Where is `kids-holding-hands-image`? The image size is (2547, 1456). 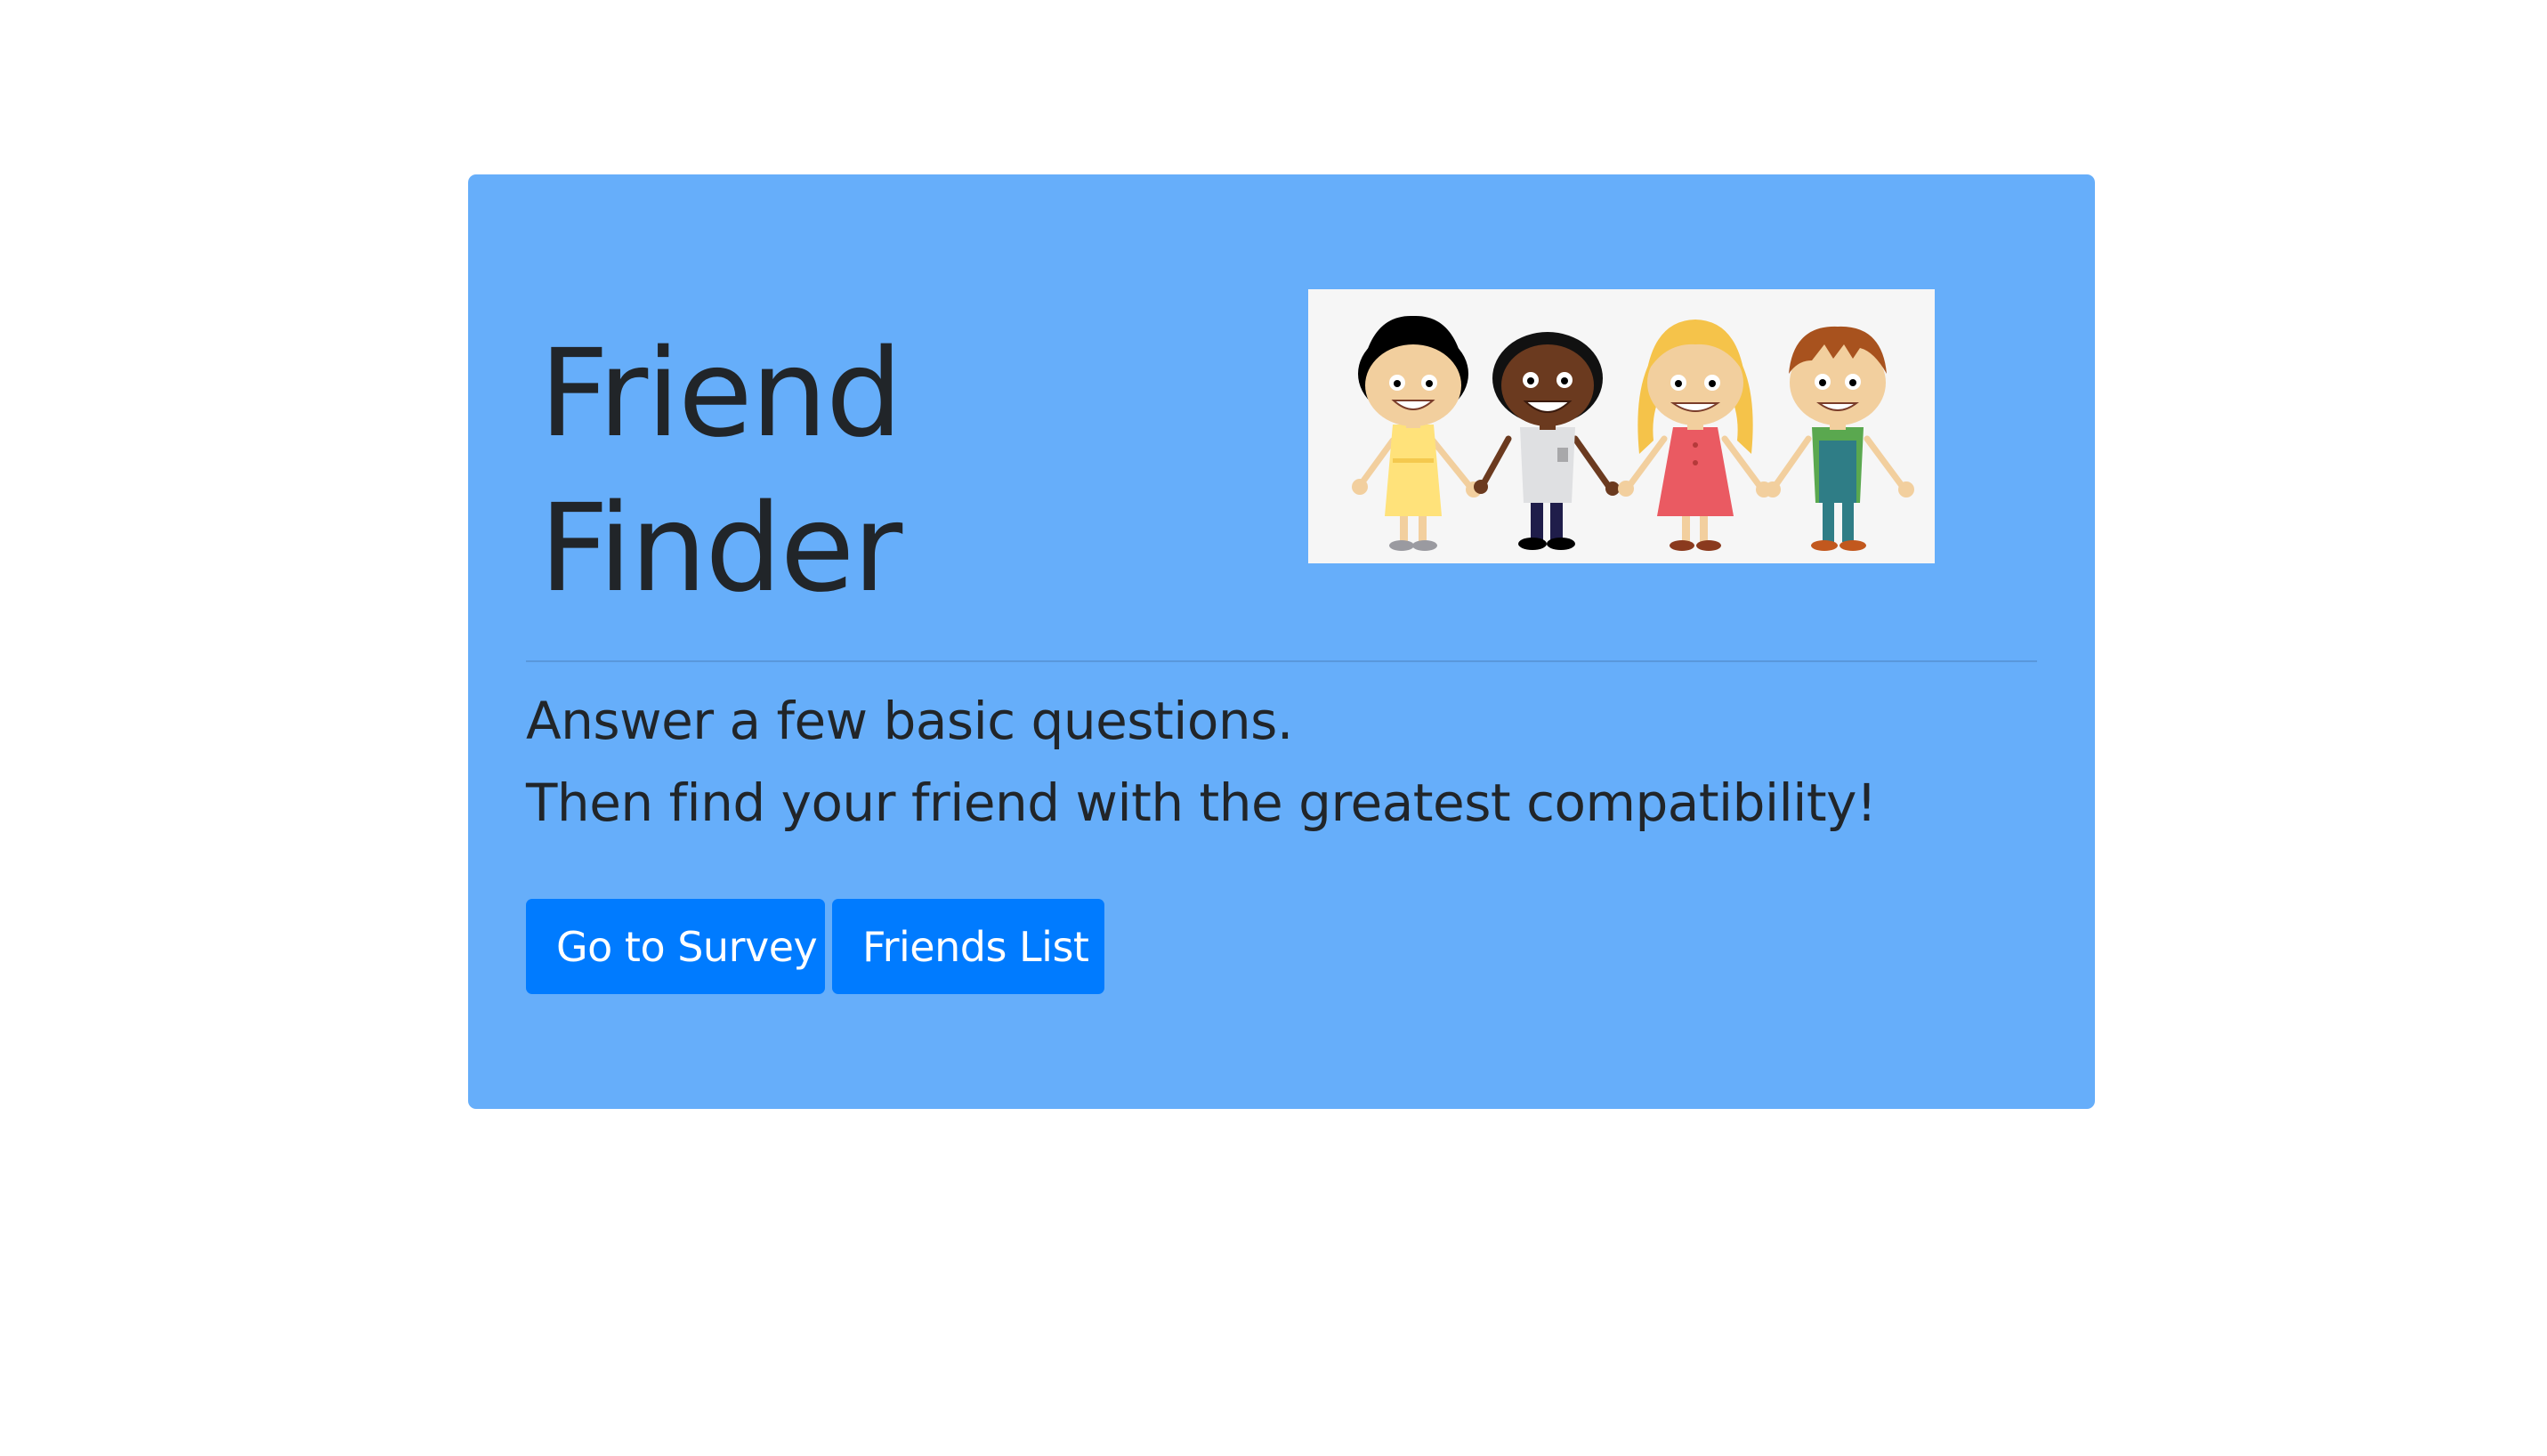 kids-holding-hands-image is located at coordinates (1621, 426).